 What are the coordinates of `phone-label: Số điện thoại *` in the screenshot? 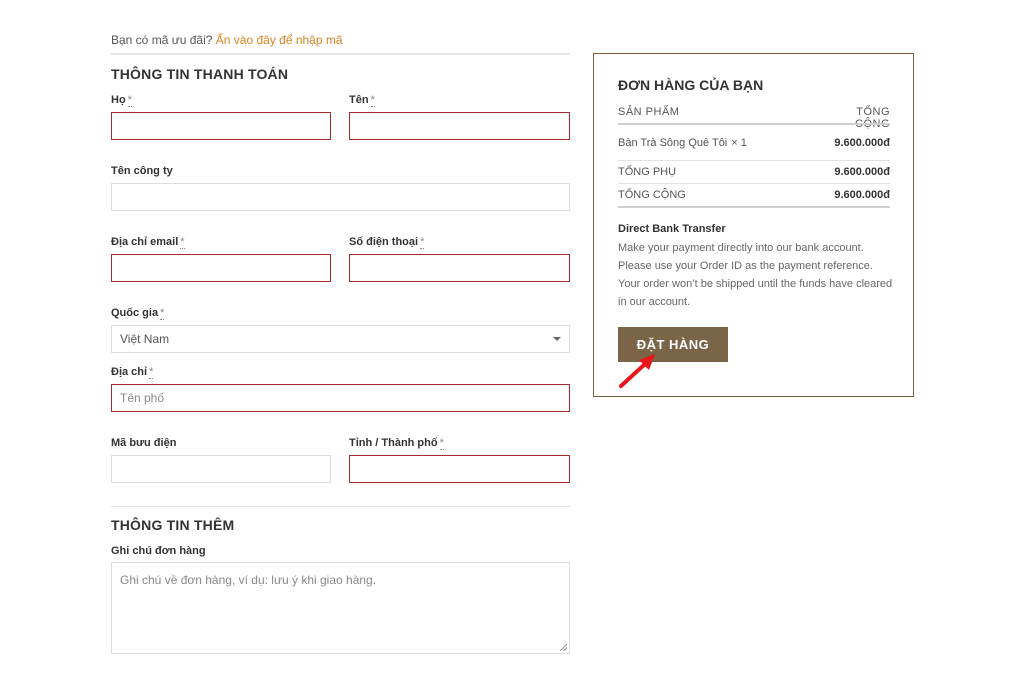 It's located at (387, 242).